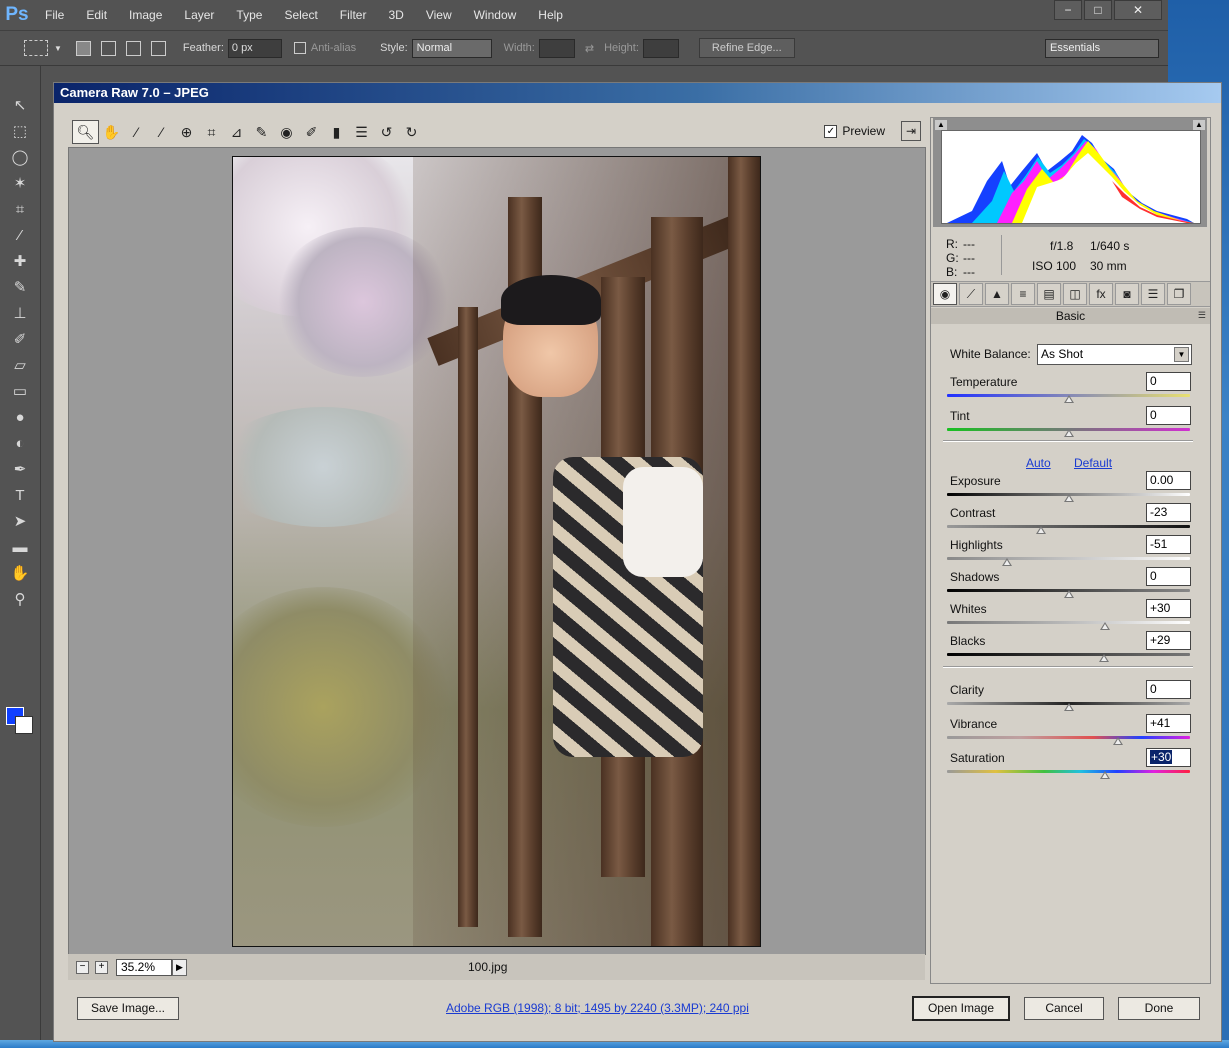 The height and width of the screenshot is (1048, 1229). I want to click on clarity-slider-thumb, so click(1068, 707).